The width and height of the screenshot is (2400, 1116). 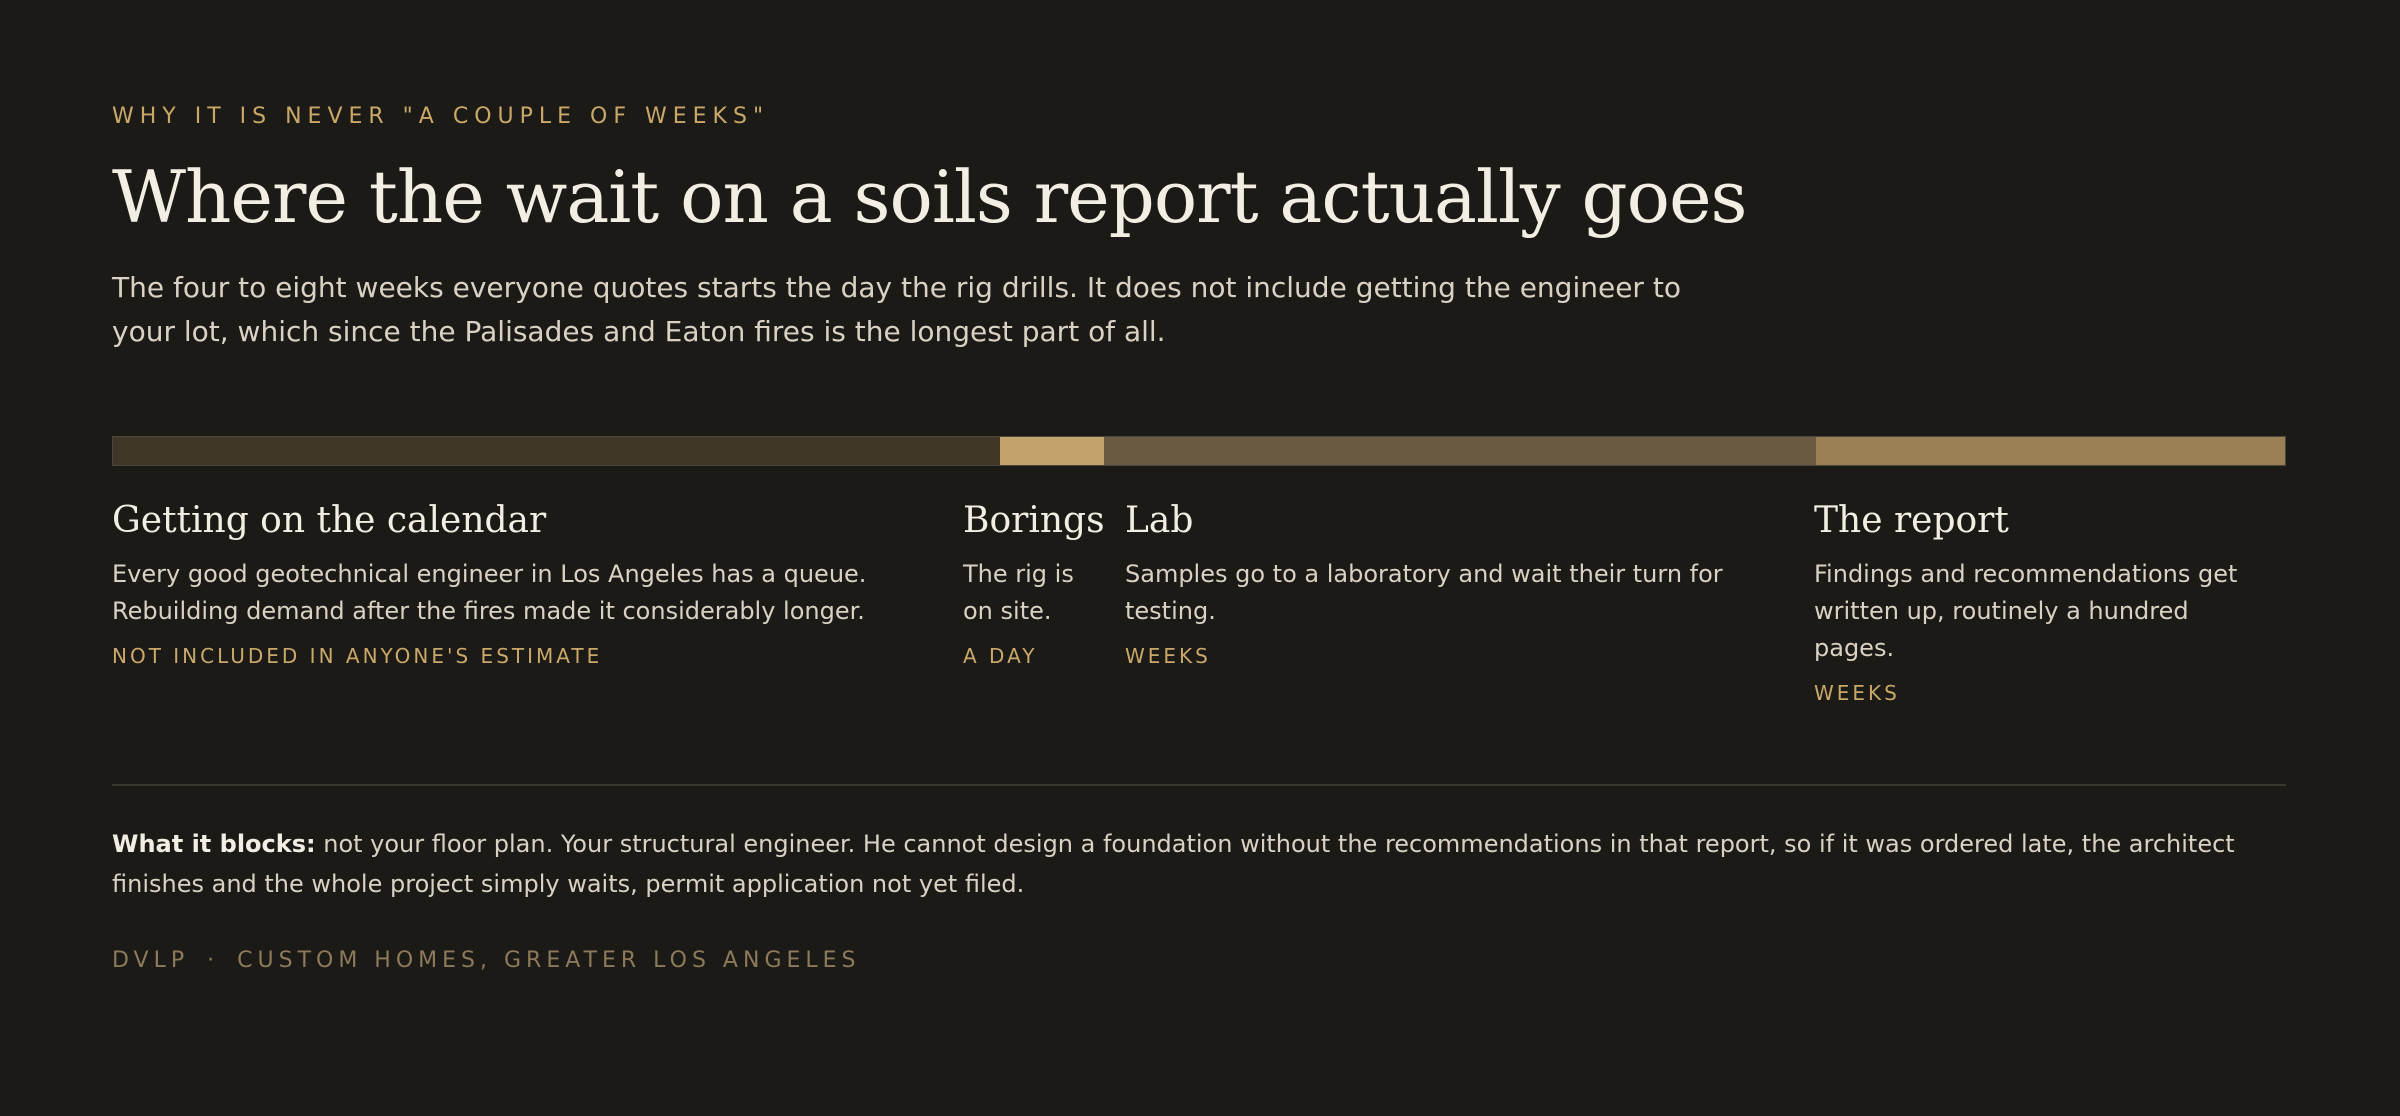 I want to click on eyebrow: WHY IT IS NEVER "A COUPLE OF WEEKS", so click(x=441, y=116).